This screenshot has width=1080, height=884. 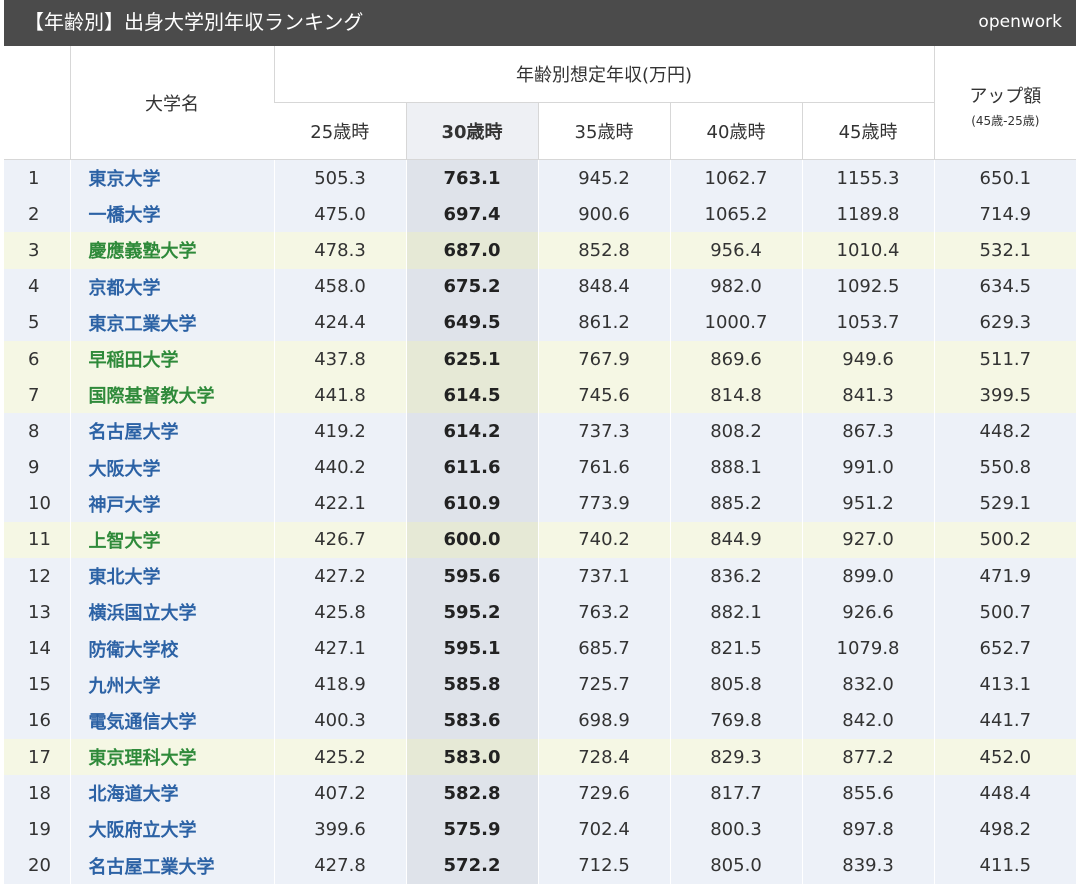 What do you see at coordinates (471, 757) in the screenshot?
I see `salary-30: 583.0` at bounding box center [471, 757].